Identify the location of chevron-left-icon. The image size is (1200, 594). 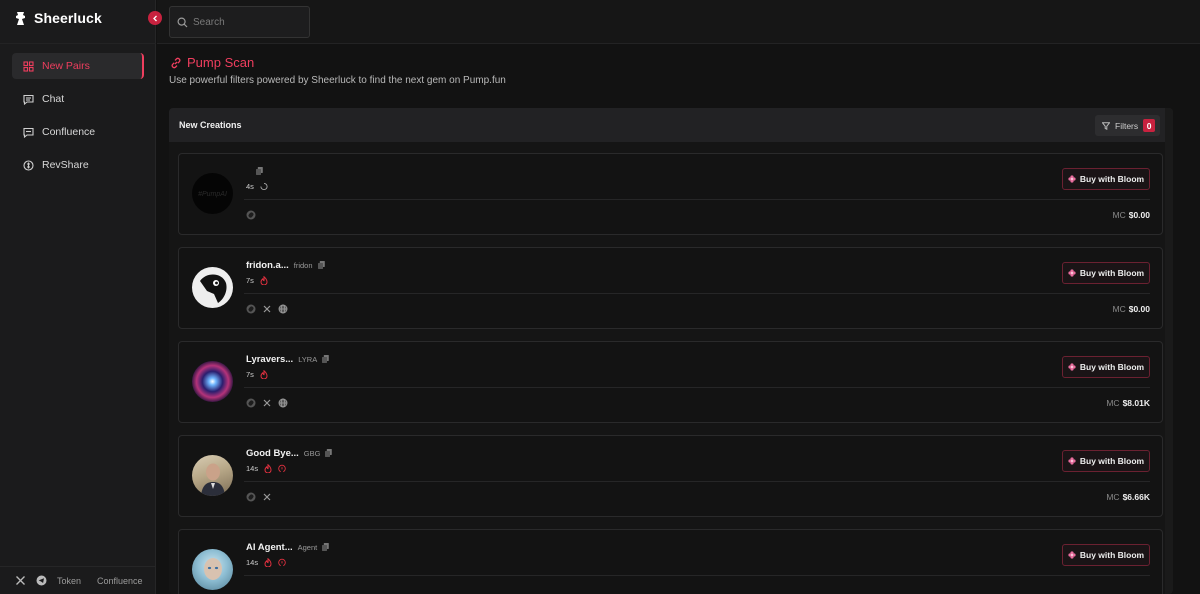
(154, 18).